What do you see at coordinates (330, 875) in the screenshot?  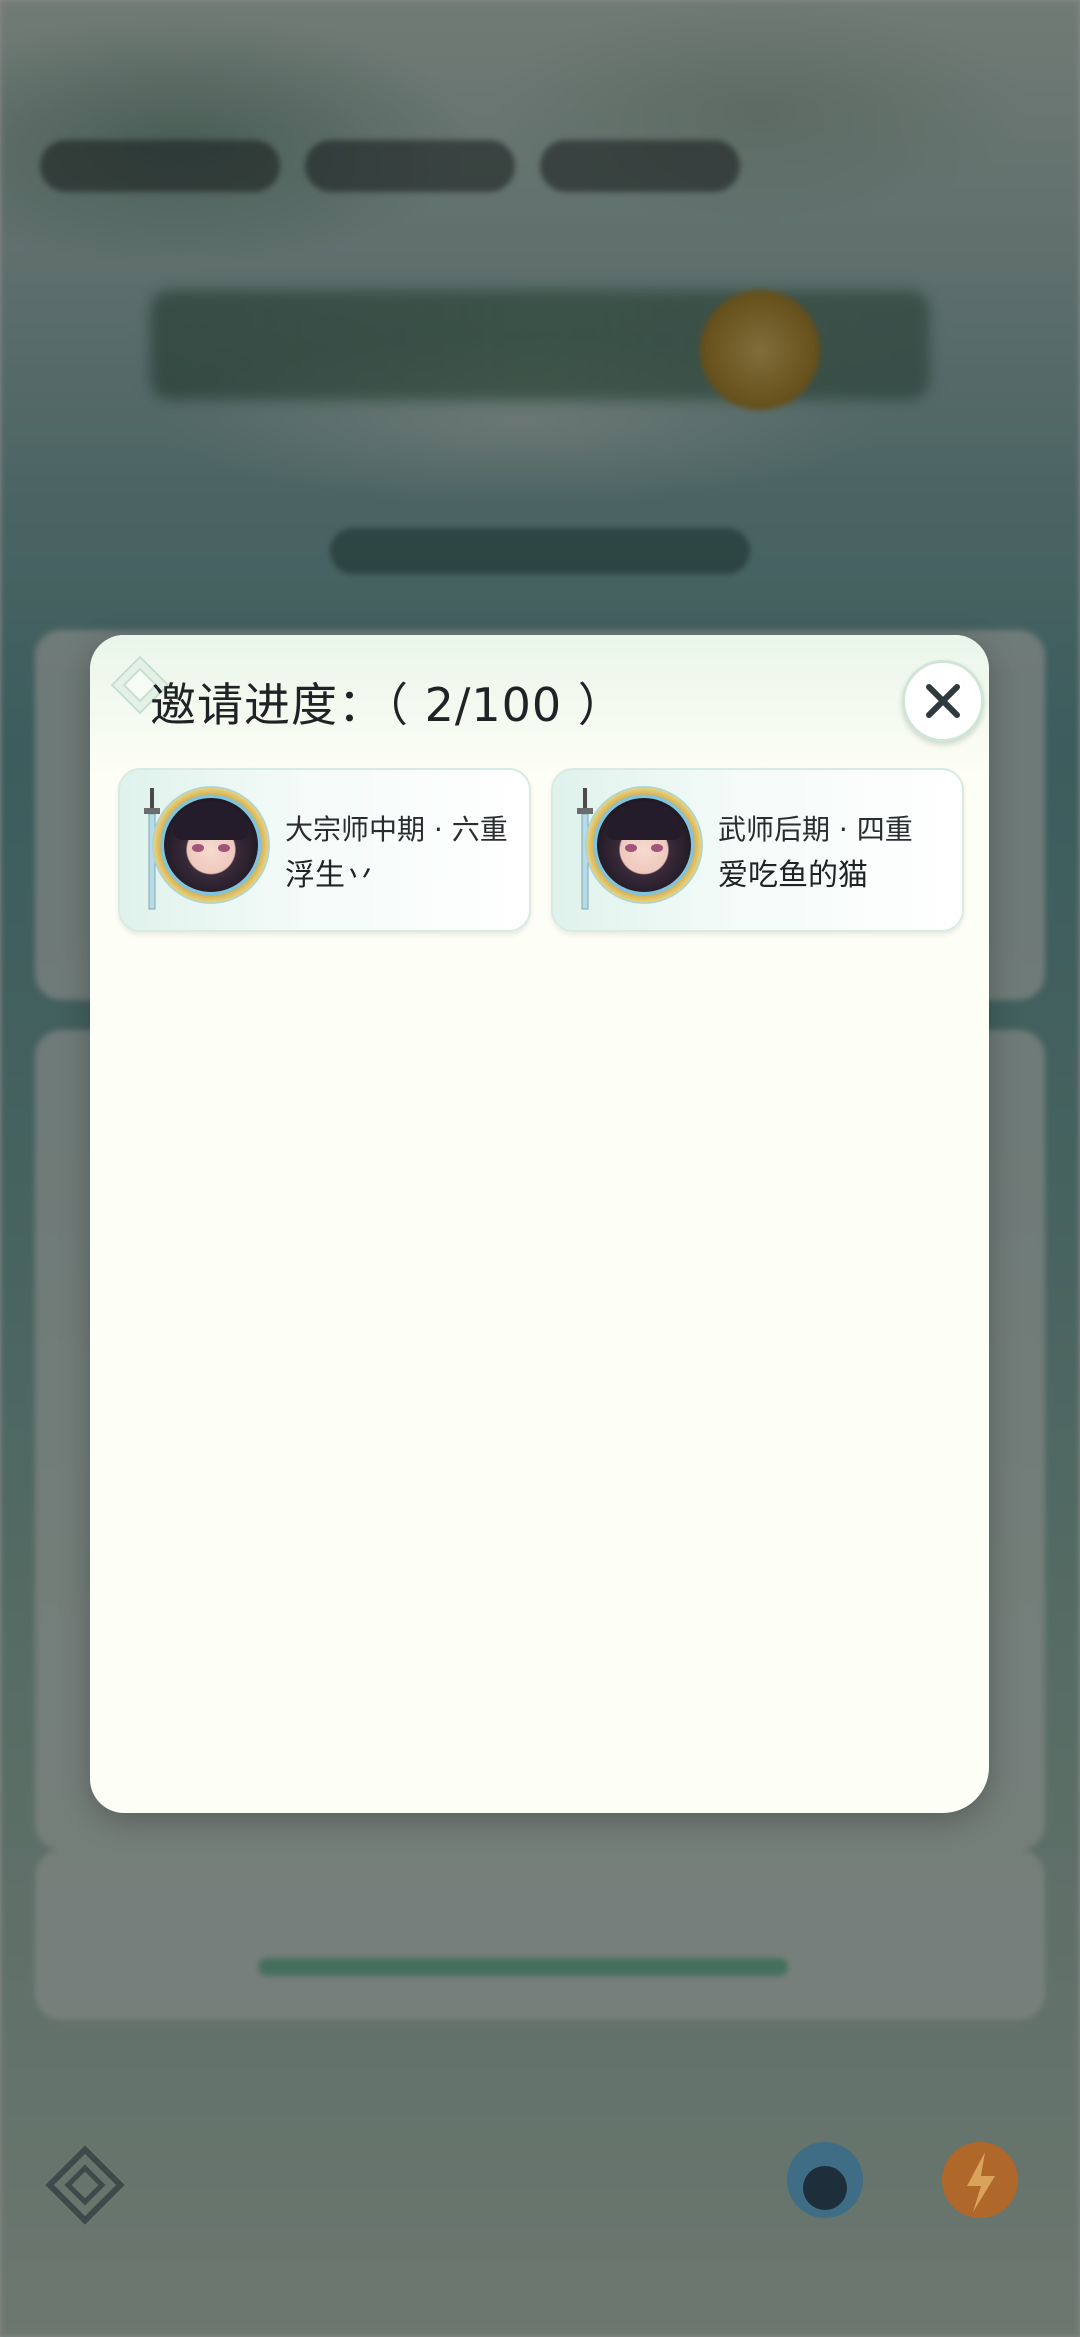 I see `friend-name: 浮生丷` at bounding box center [330, 875].